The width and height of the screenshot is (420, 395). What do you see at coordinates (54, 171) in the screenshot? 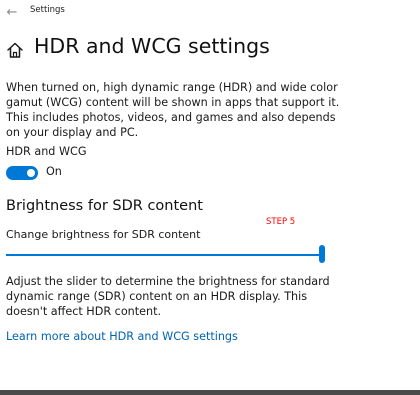
I see `toggle-state-label: On` at bounding box center [54, 171].